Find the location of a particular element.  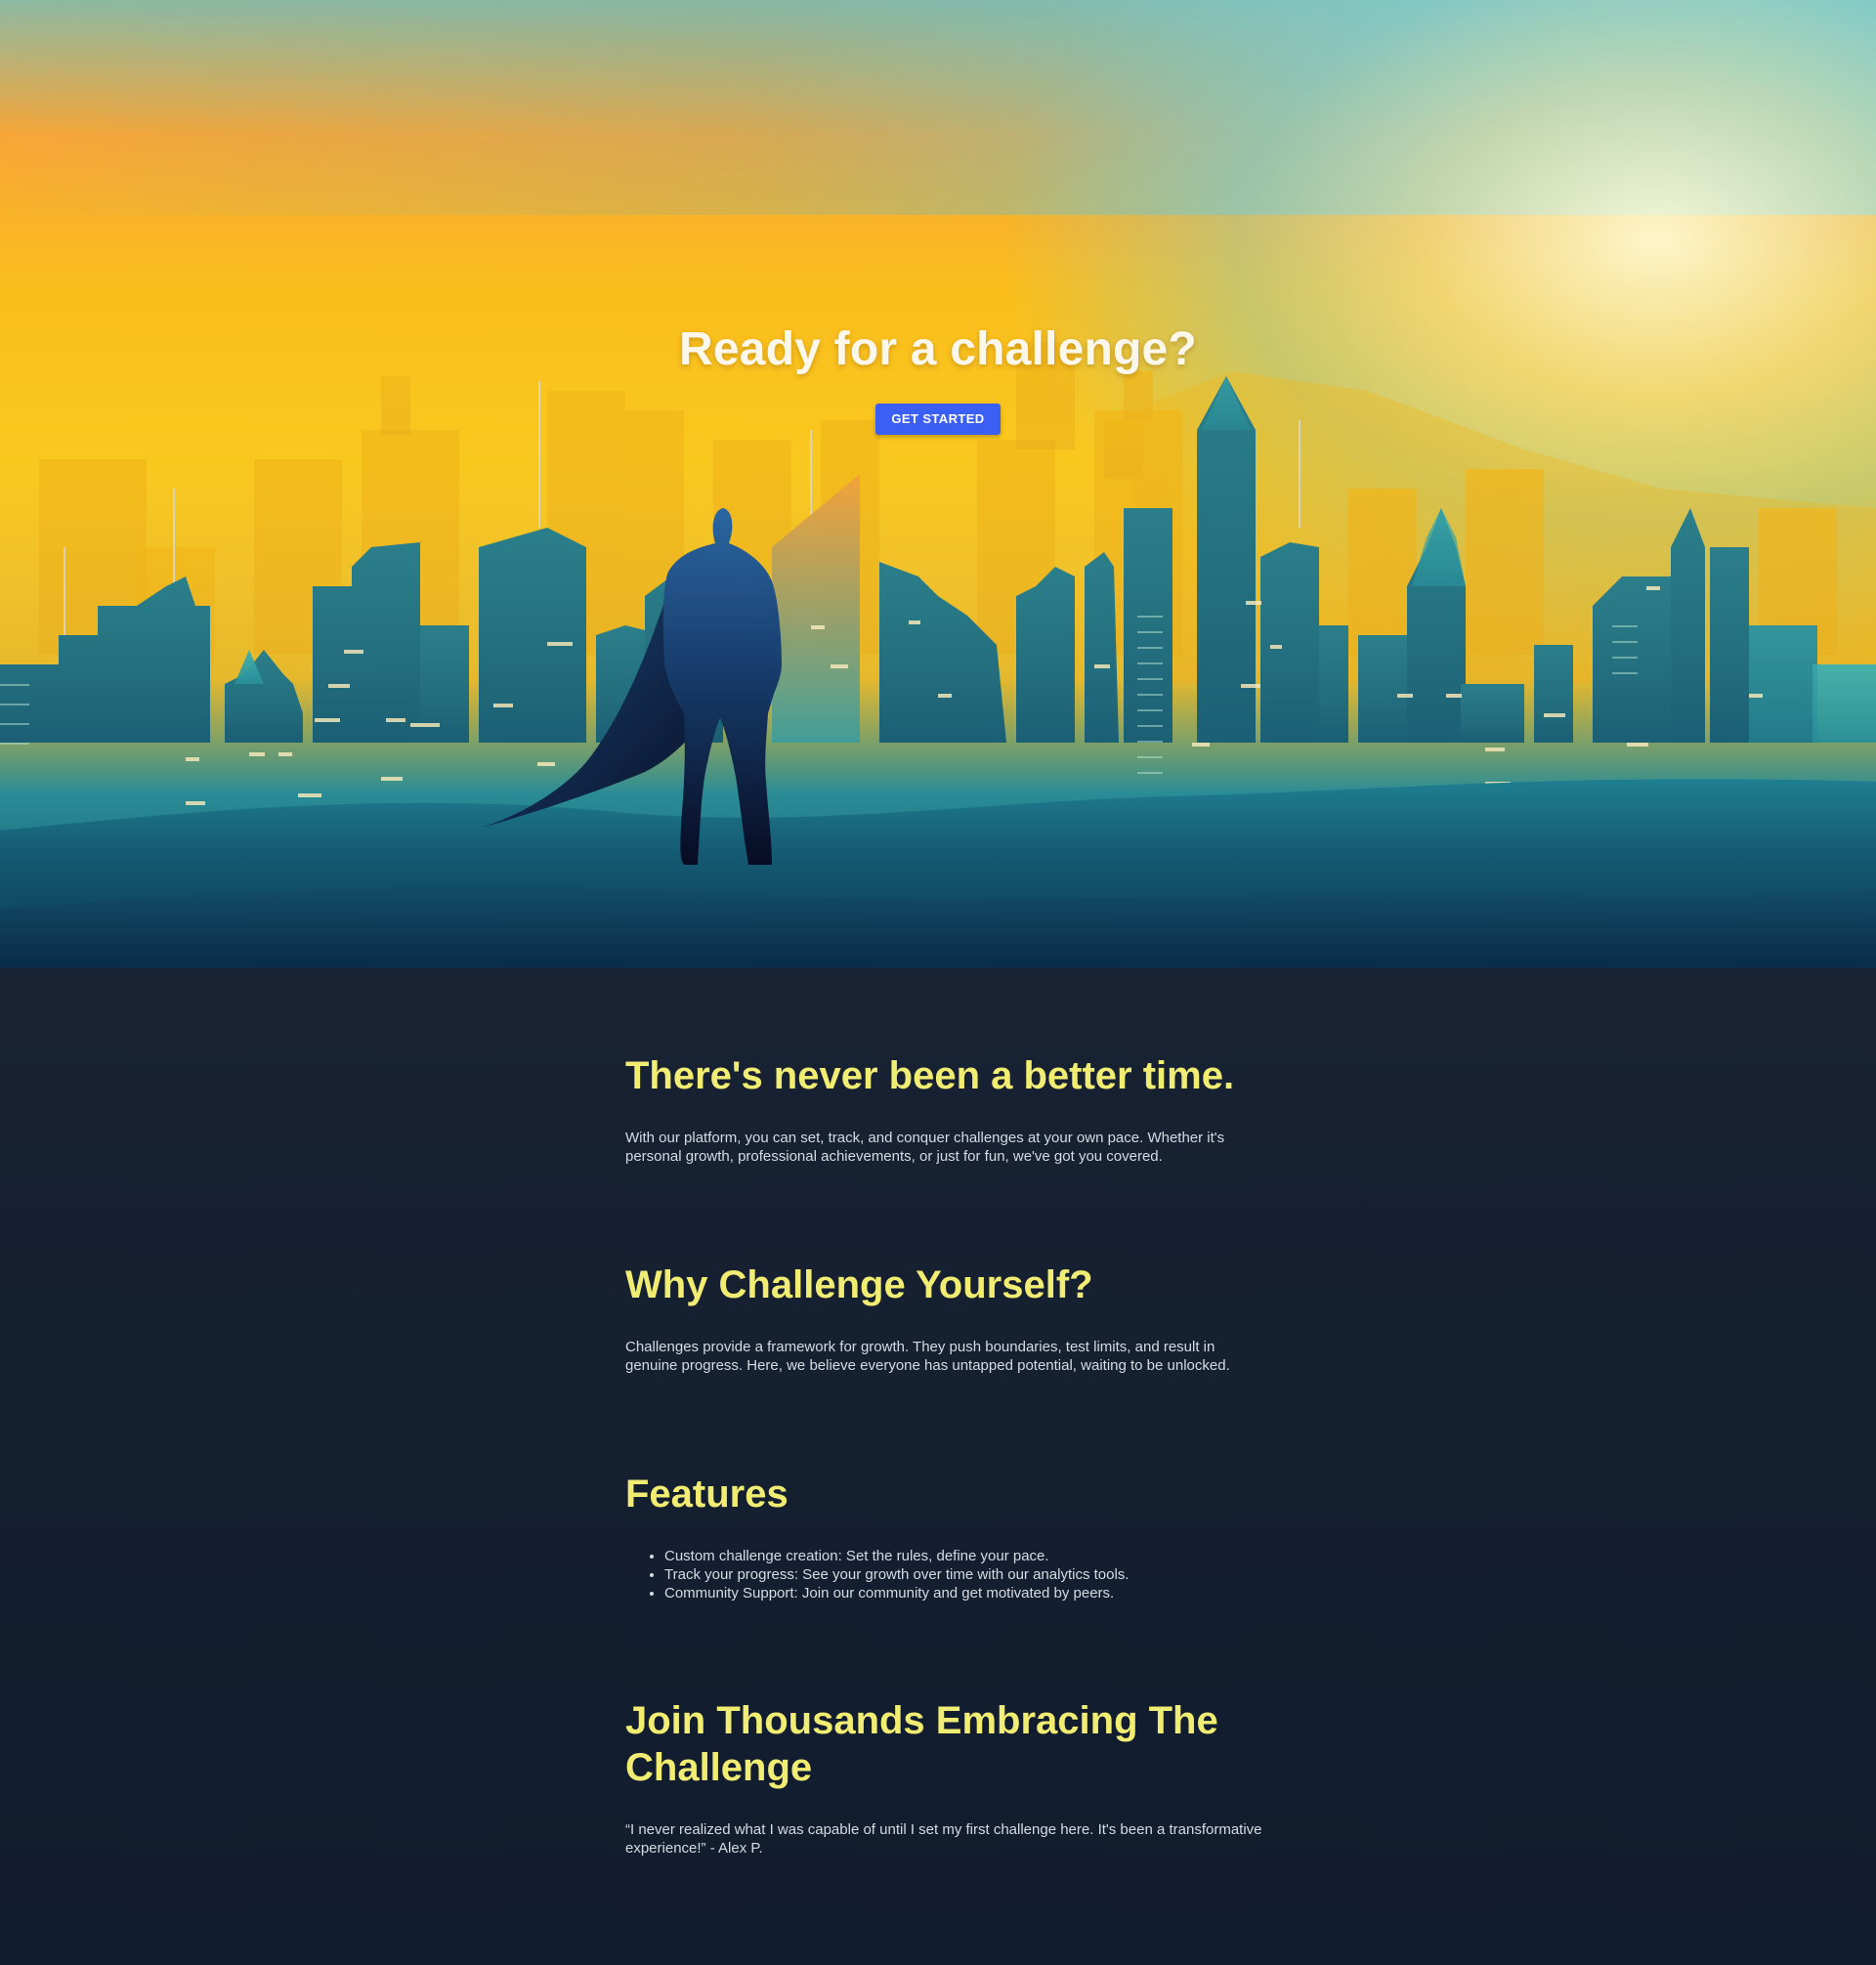

section-heading-better-time: There's never been a better time. is located at coordinates (930, 1076).